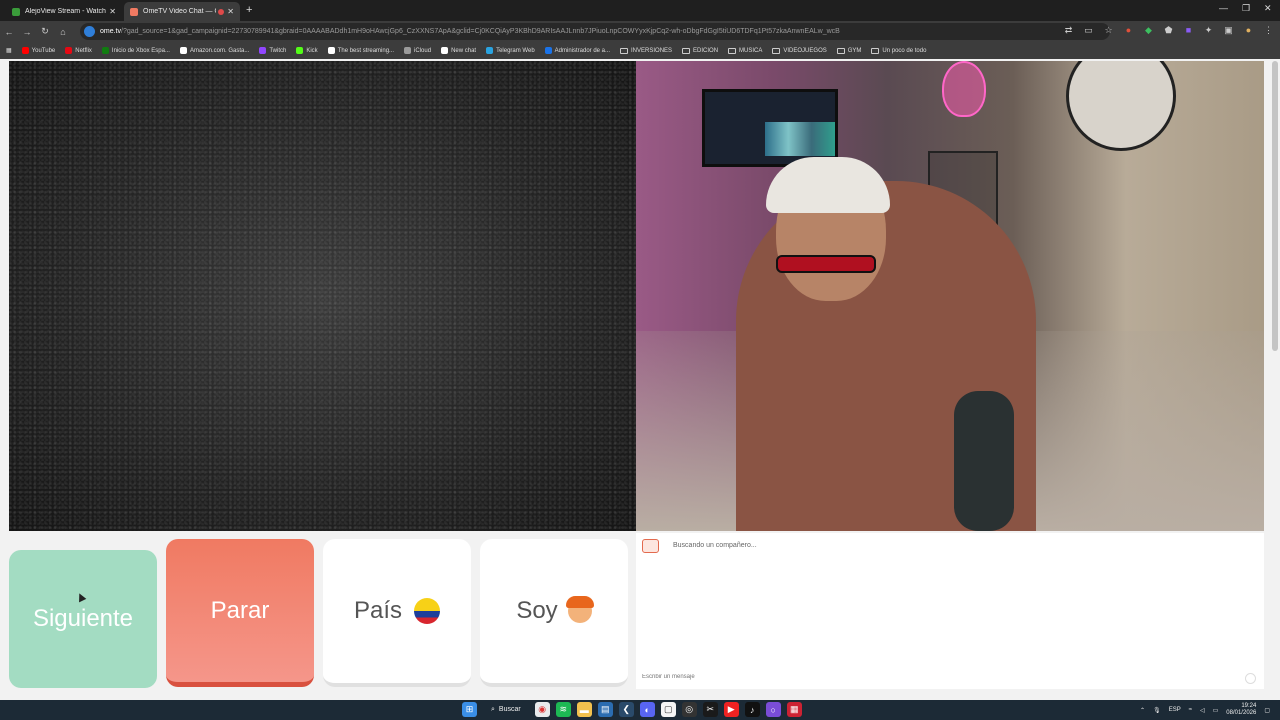  What do you see at coordinates (1208, 30) in the screenshot?
I see `extensions-icon: ✦` at bounding box center [1208, 30].